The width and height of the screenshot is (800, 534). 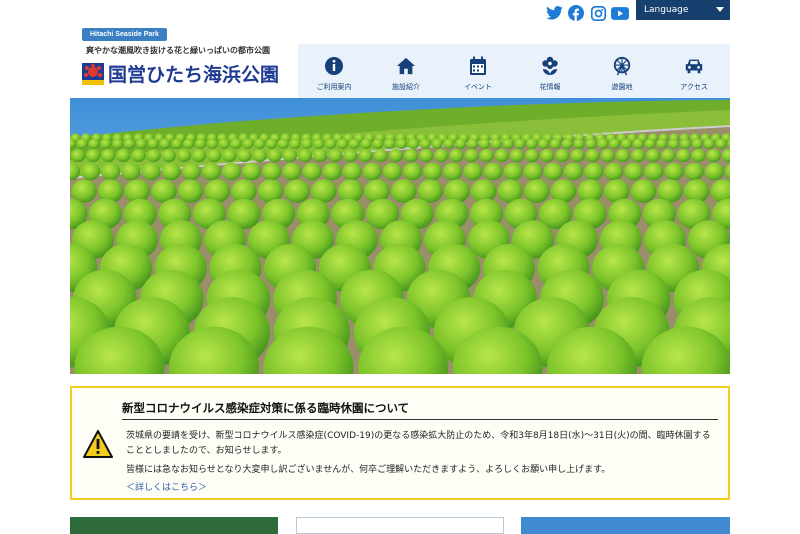 I want to click on logo-badge: Hitachi Seaside Park, so click(x=124, y=34).